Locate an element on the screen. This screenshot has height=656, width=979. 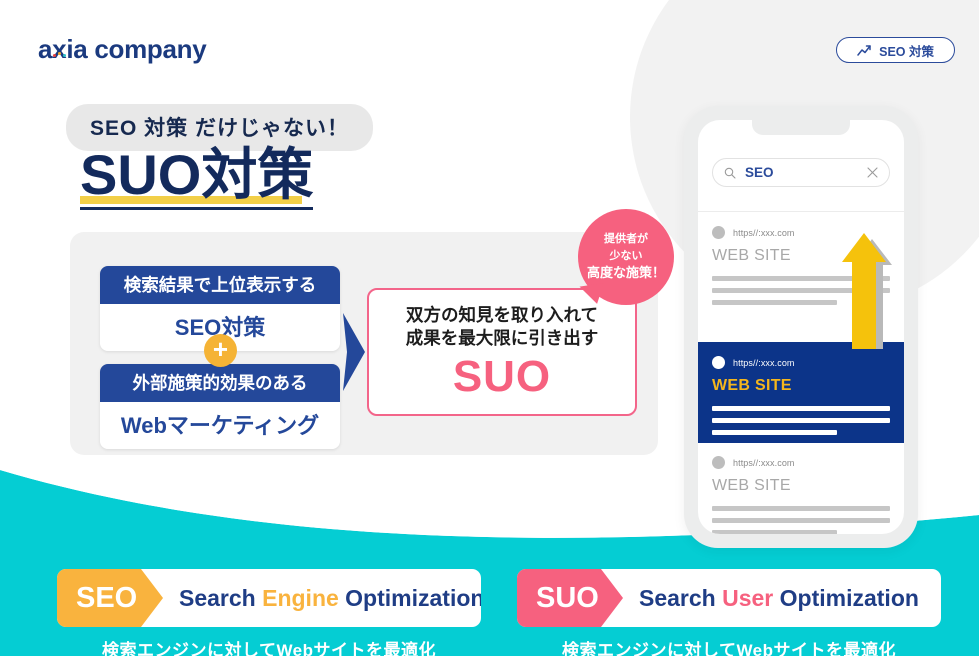
seo-measures-button: SEO 対策 is located at coordinates (895, 50).